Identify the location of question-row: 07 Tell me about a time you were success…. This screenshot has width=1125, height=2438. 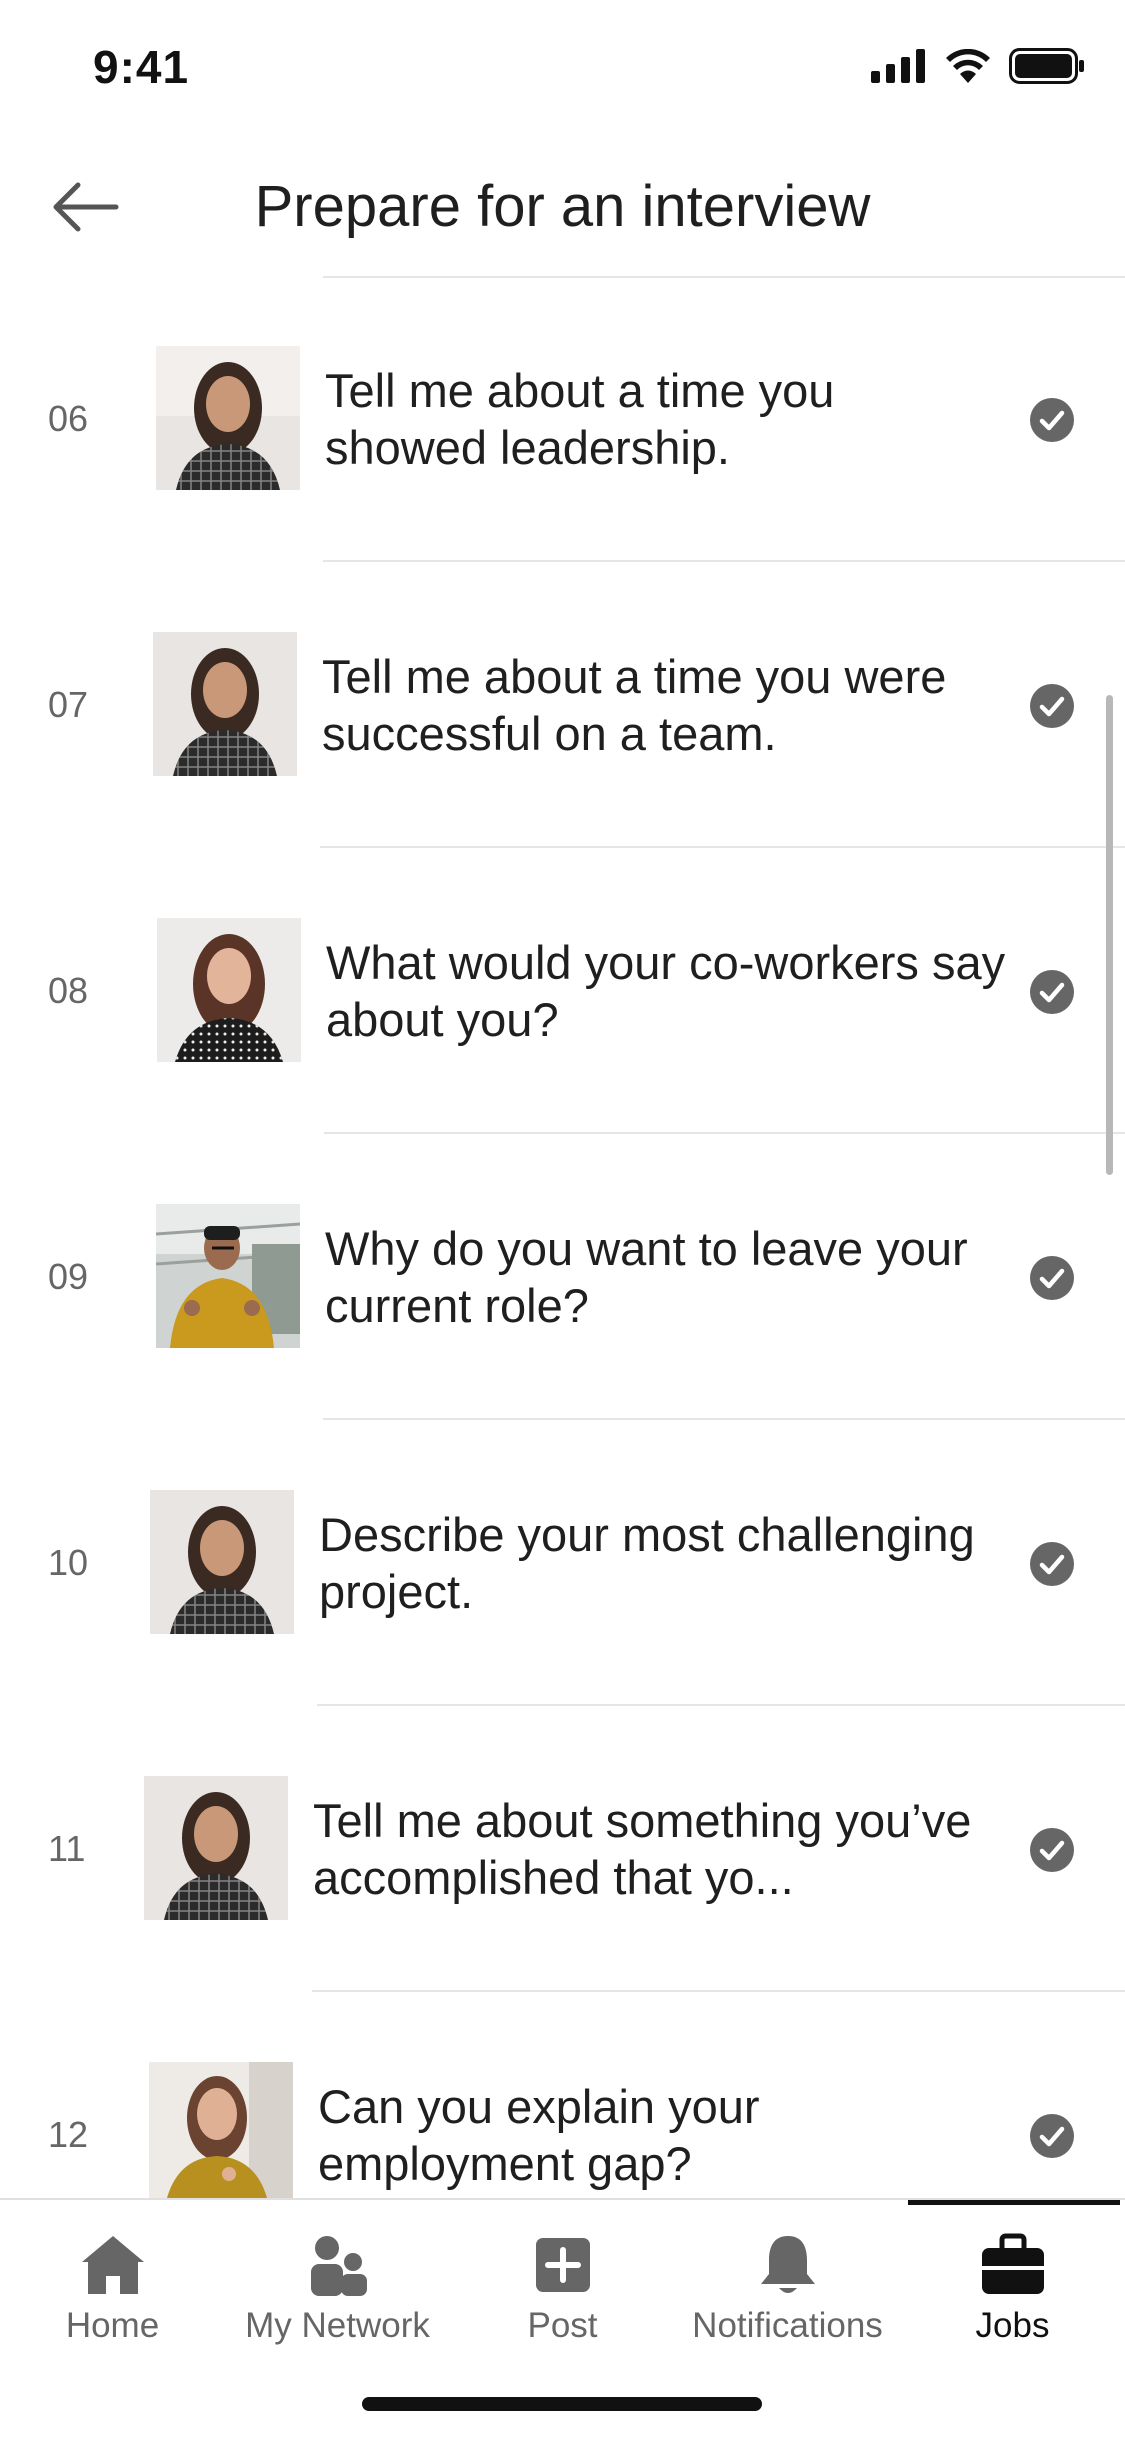
(562, 705).